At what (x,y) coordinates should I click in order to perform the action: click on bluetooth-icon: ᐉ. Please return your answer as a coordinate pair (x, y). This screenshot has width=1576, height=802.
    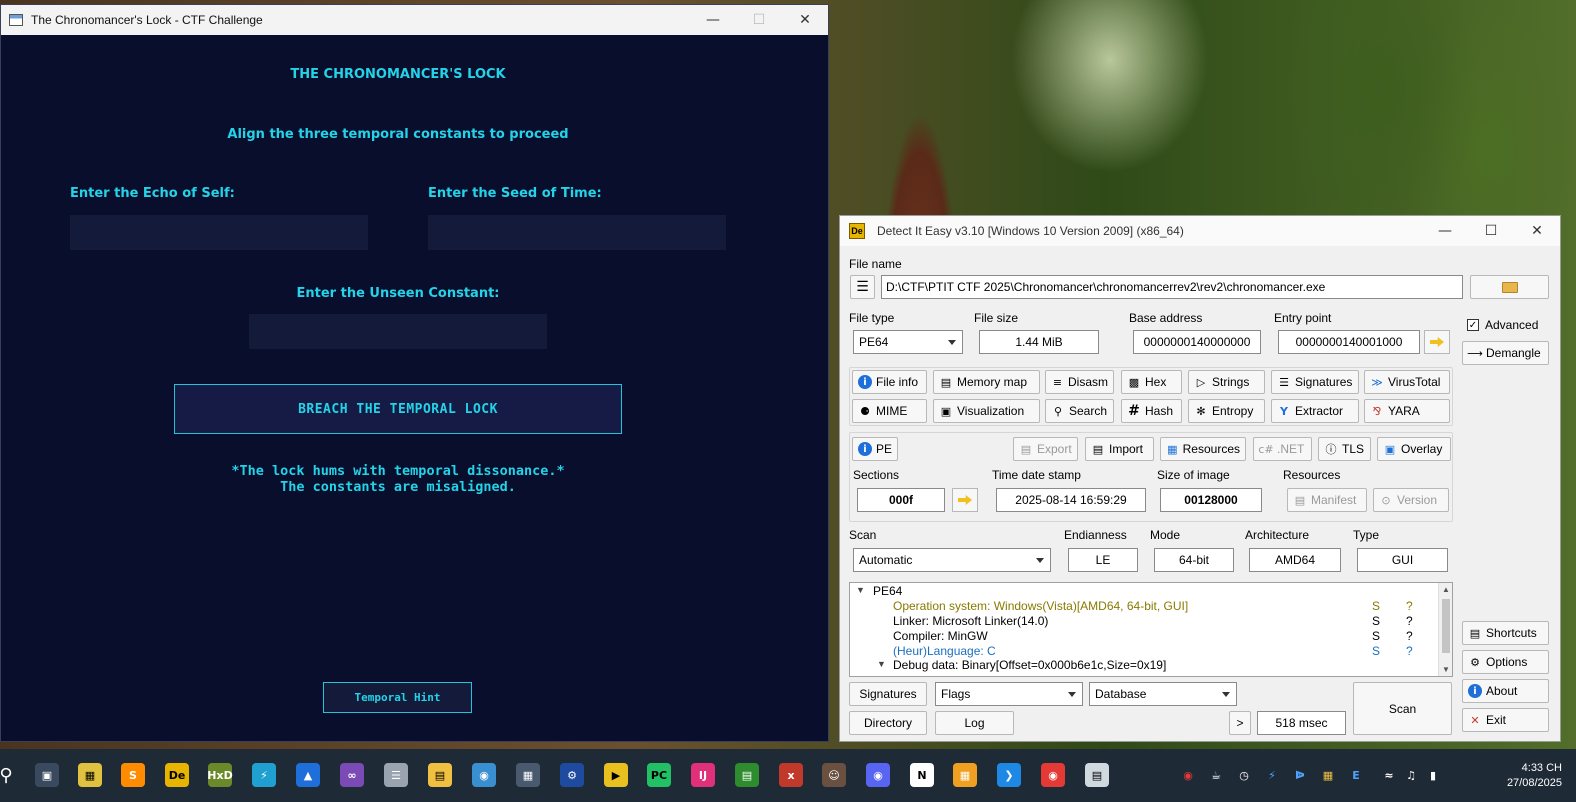
    Looking at the image, I should click on (1300, 775).